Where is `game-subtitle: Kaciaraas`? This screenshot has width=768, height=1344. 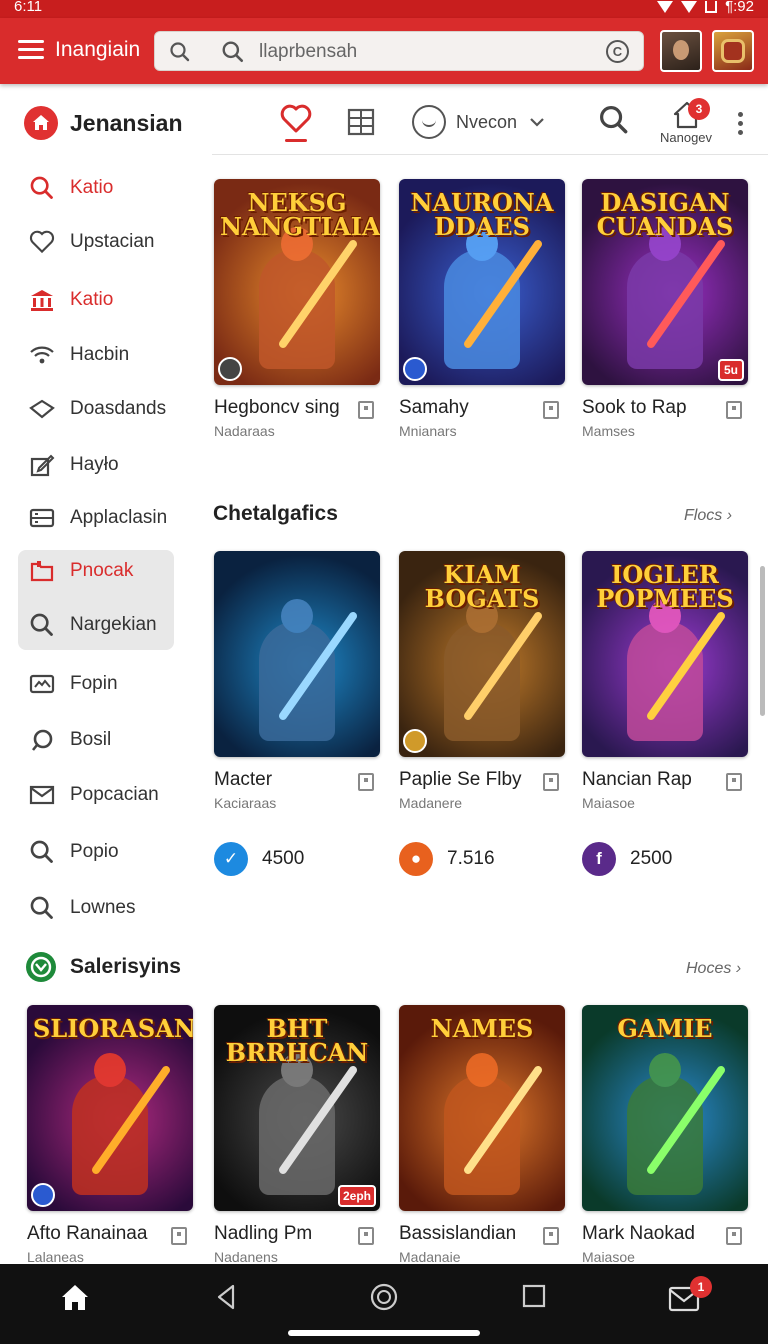
game-subtitle: Kaciaraas is located at coordinates (245, 803).